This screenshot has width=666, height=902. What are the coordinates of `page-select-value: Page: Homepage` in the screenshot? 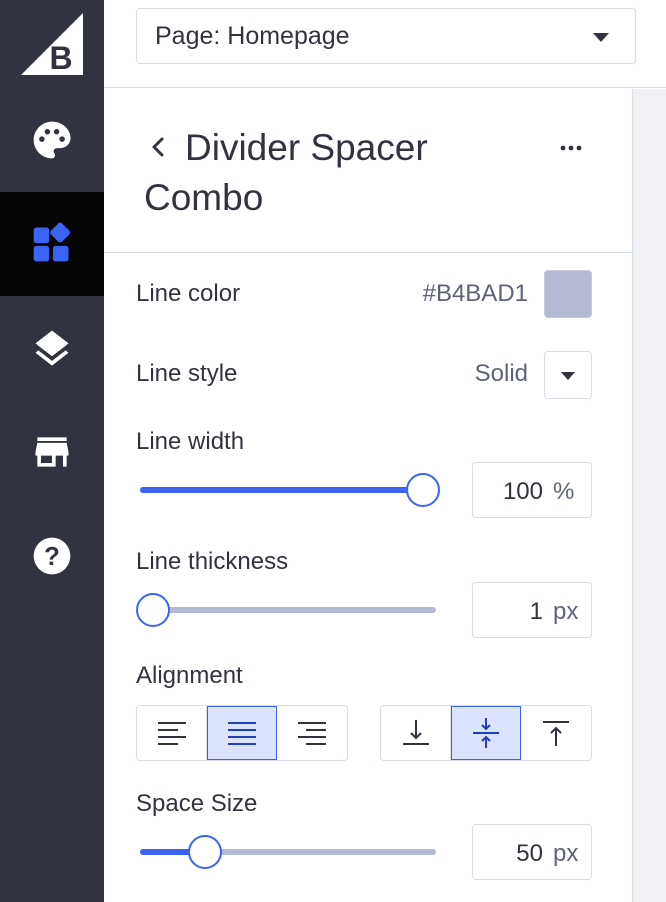 It's located at (252, 35).